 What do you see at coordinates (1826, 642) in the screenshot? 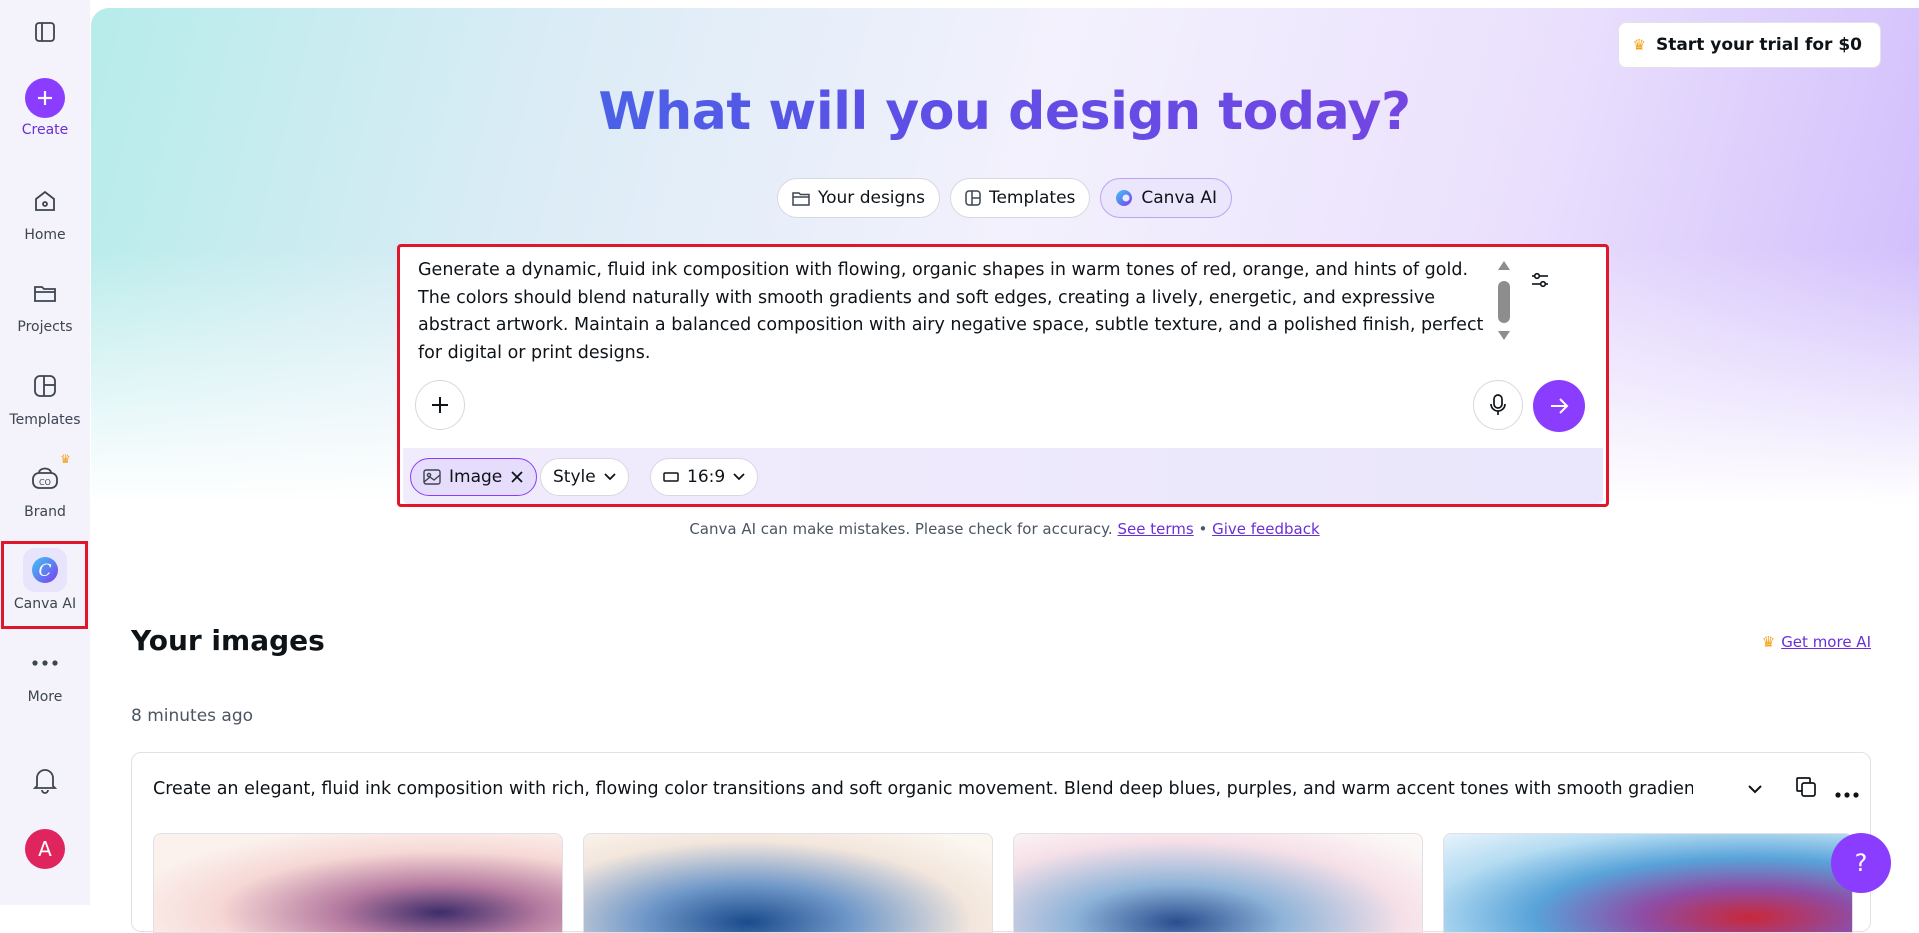
I see `get-more-ai-label: Get more AI` at bounding box center [1826, 642].